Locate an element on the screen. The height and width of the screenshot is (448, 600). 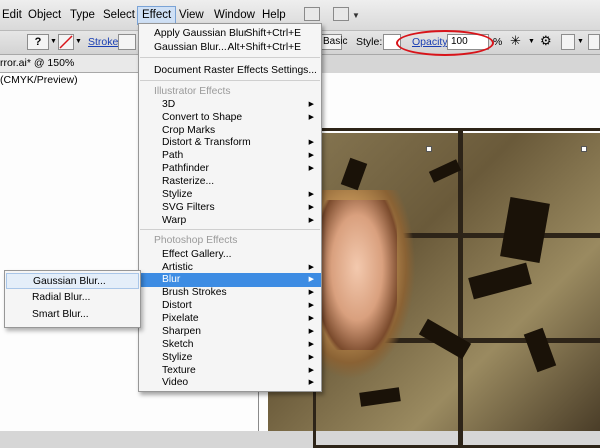
menu-item-label: Blur is located at coordinates (171, 279).